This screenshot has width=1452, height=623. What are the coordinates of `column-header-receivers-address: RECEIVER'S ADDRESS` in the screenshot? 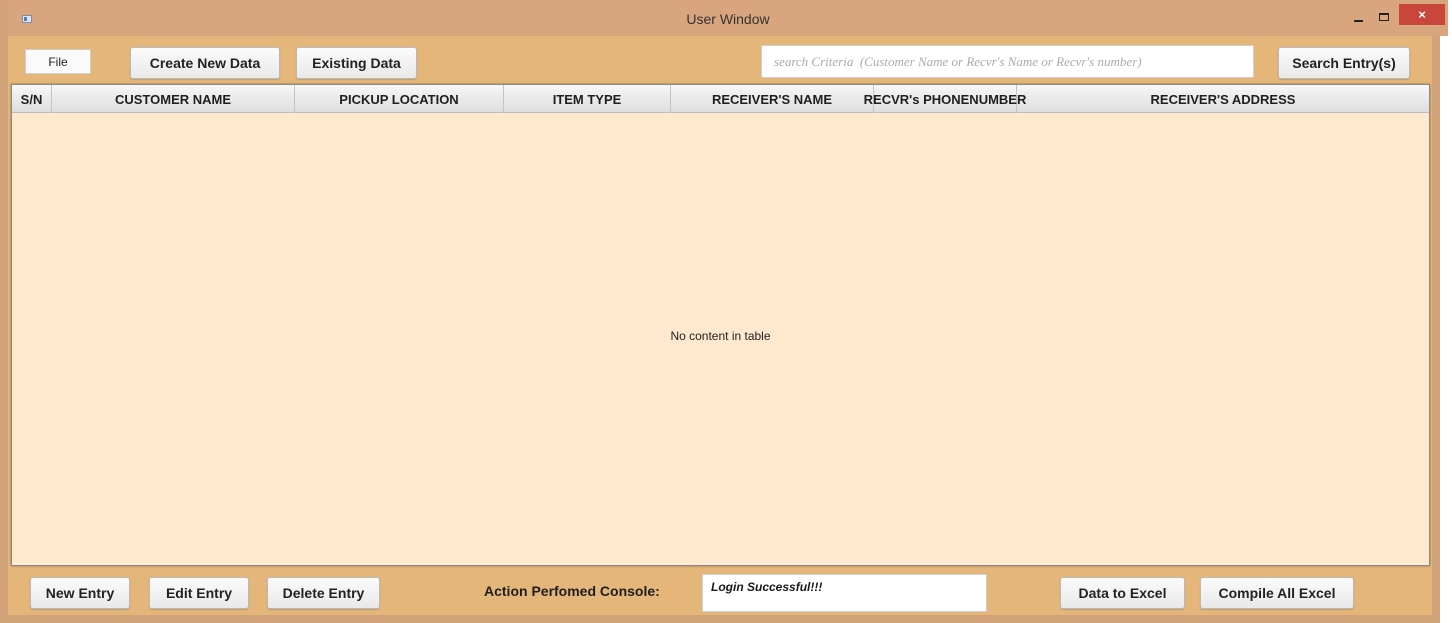 It's located at (1223, 99).